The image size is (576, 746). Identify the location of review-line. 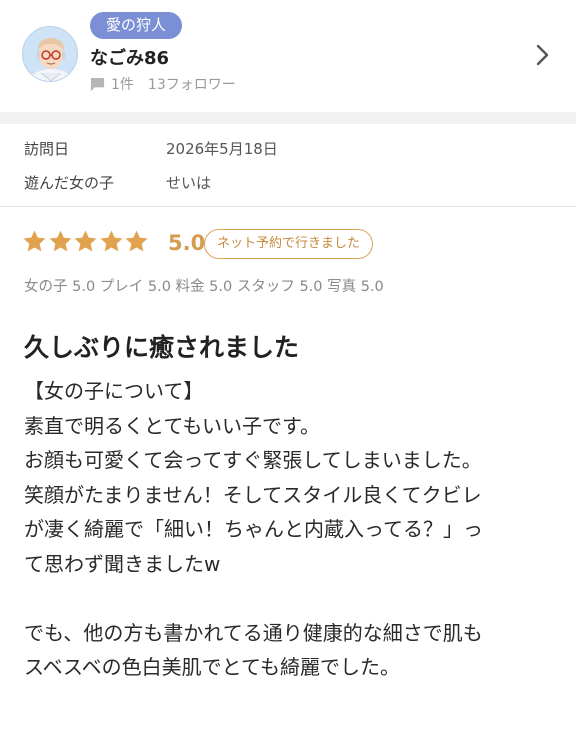
(294, 598).